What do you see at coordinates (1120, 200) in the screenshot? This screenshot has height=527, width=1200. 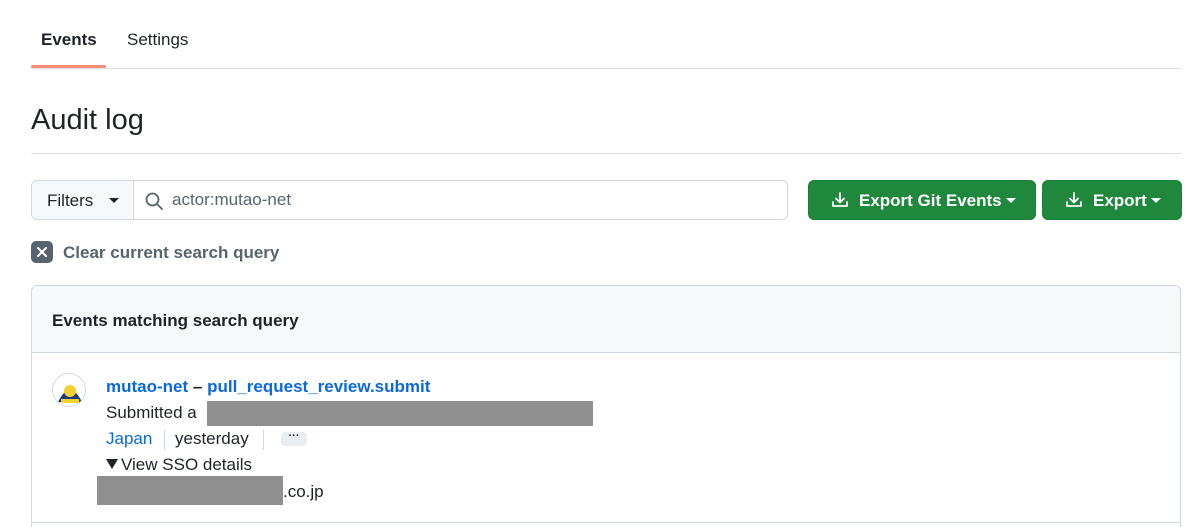 I see `export-label: Export` at bounding box center [1120, 200].